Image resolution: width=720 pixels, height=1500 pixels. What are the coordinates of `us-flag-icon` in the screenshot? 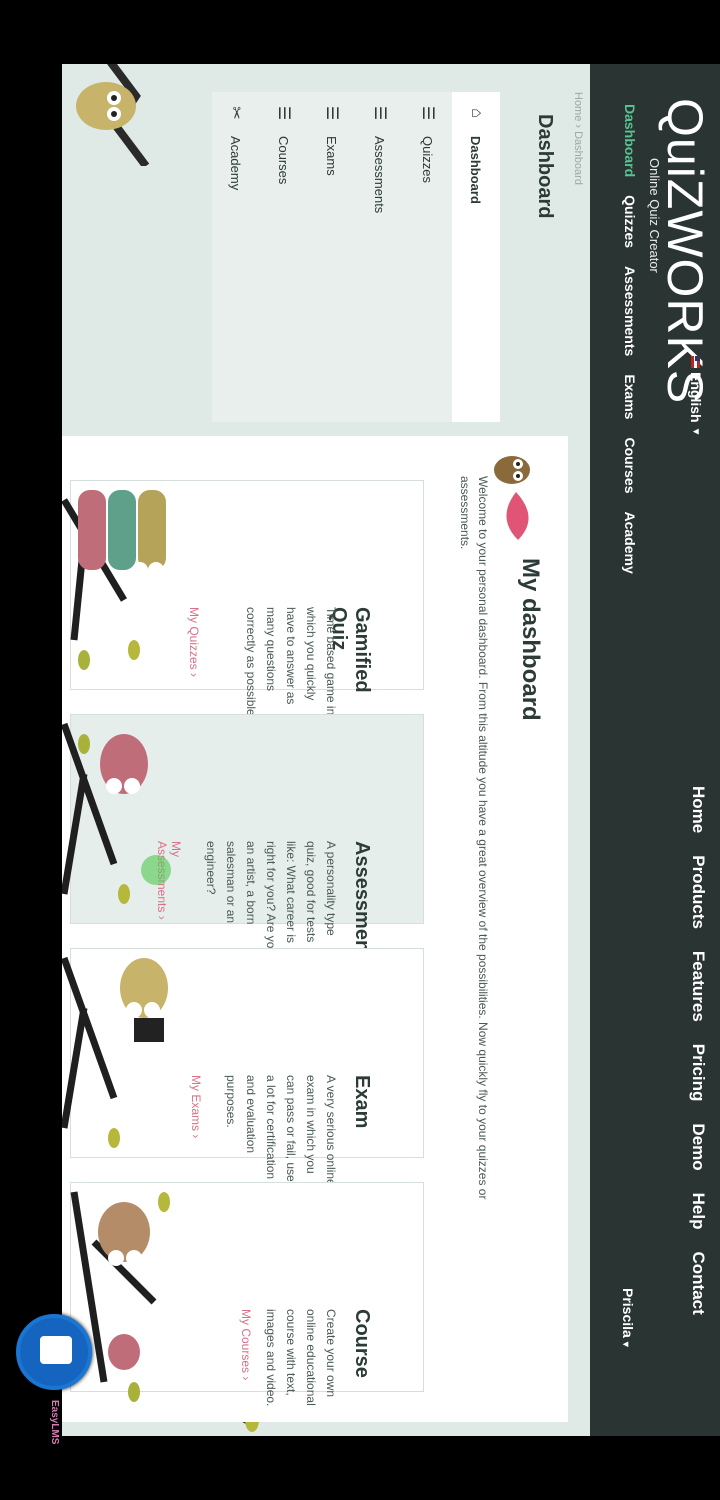 It's located at (696, 362).